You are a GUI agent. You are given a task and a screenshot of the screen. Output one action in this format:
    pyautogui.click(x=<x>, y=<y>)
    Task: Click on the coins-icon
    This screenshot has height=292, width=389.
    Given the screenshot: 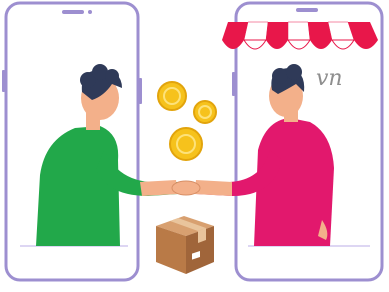 What is the action you would take?
    pyautogui.click(x=187, y=121)
    